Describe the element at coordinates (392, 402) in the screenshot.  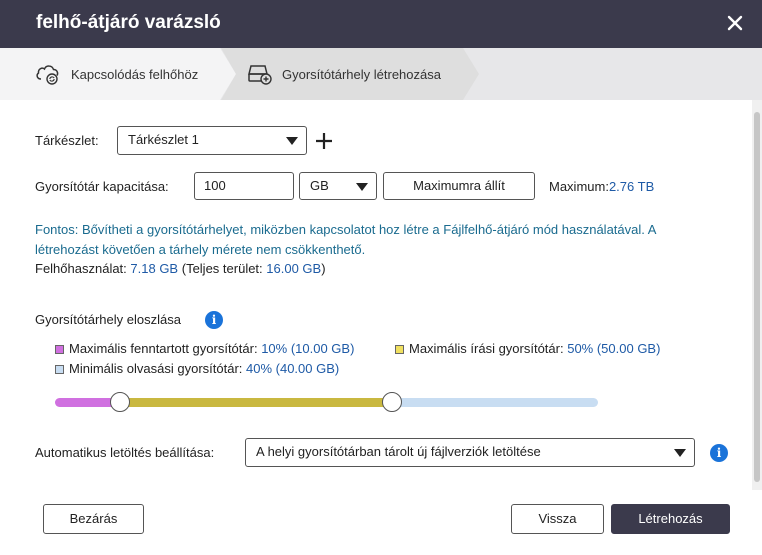
I see `slider-handle-write` at that location.